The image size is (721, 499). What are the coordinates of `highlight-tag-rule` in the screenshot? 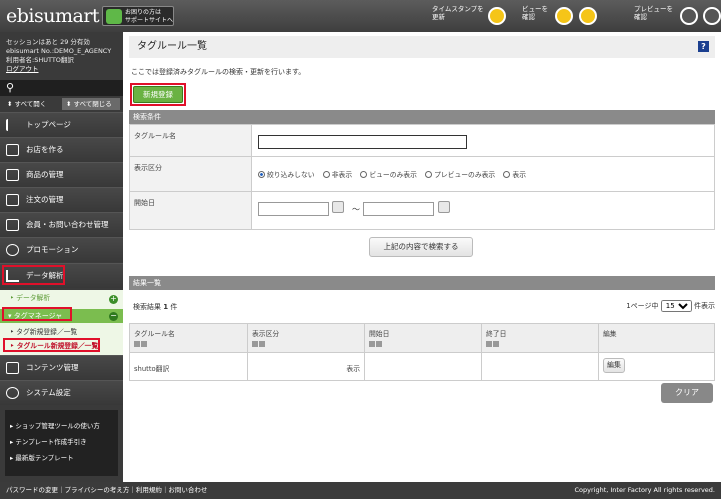 It's located at (51, 345).